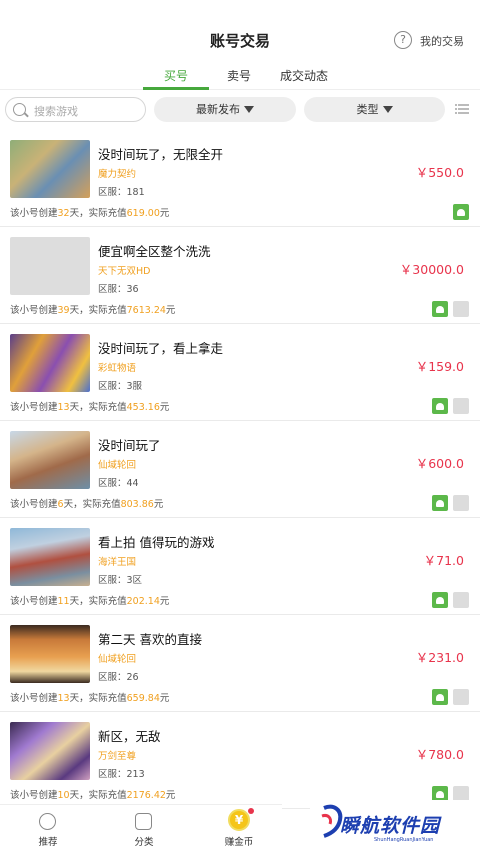  What do you see at coordinates (129, 445) in the screenshot?
I see `listing-title: 没时间玩了` at bounding box center [129, 445].